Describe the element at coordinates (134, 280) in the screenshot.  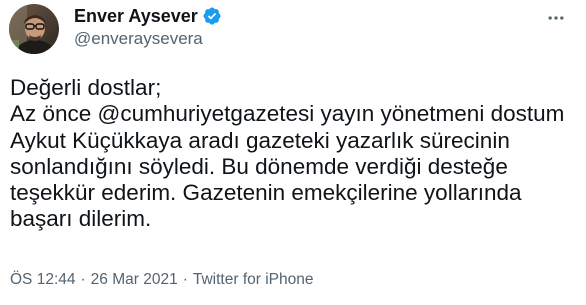
I see `tweet-date: 26 Mar 2021` at that location.